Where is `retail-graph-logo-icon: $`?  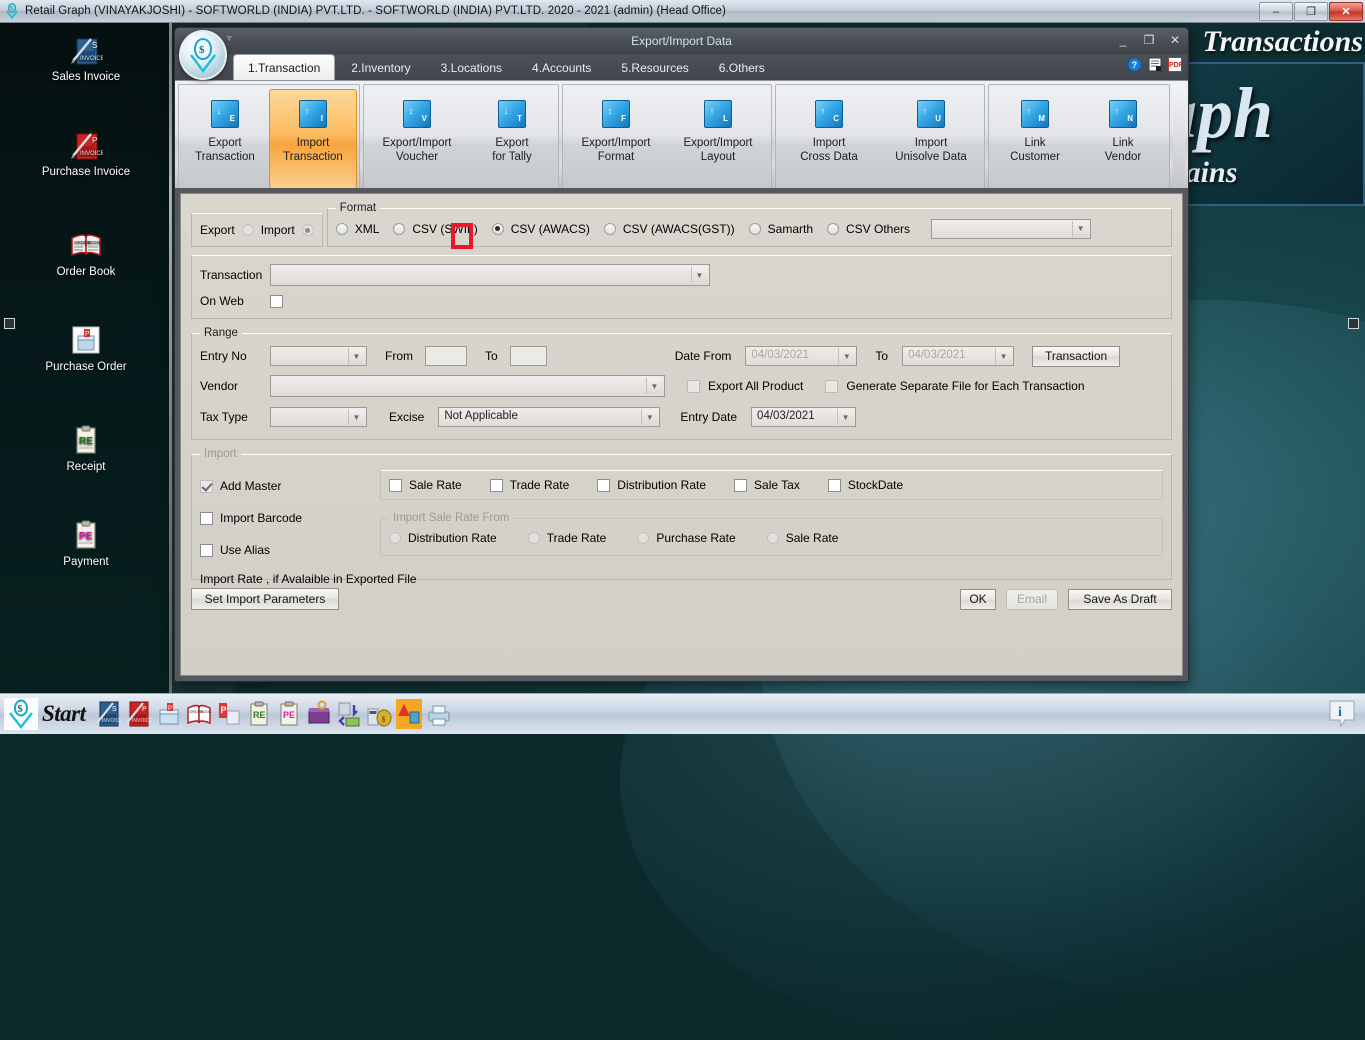 retail-graph-logo-icon: $ is located at coordinates (203, 55).